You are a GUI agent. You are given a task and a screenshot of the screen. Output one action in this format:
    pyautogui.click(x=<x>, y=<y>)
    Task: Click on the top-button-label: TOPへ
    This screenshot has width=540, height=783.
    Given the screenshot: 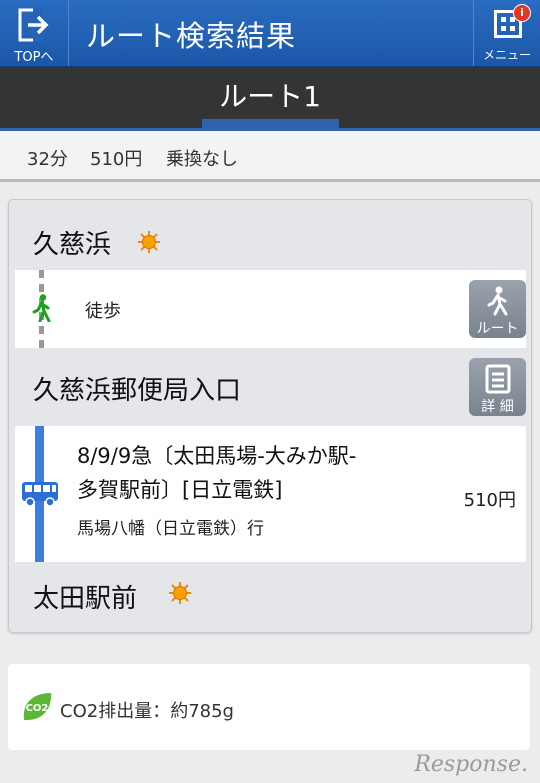 What is the action you would take?
    pyautogui.click(x=34, y=57)
    